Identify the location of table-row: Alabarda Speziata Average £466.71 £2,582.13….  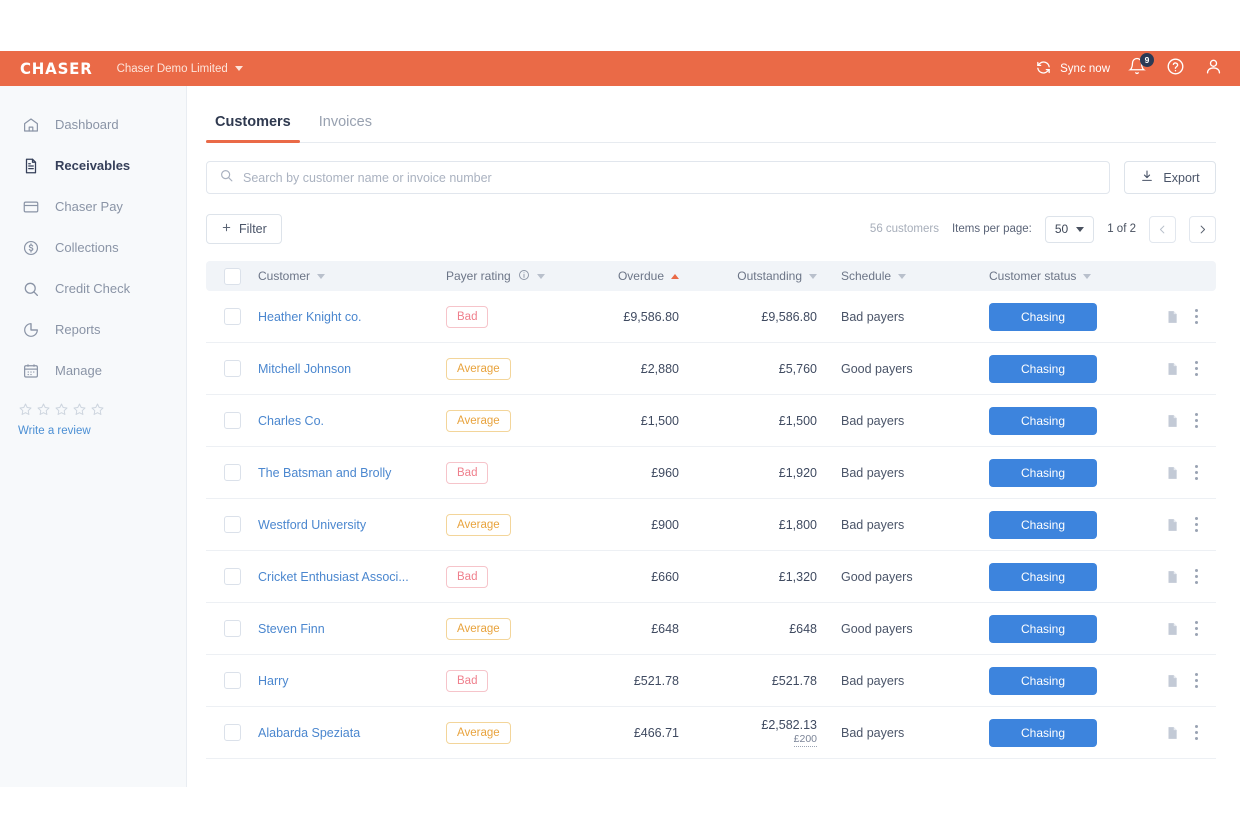
(711, 733).